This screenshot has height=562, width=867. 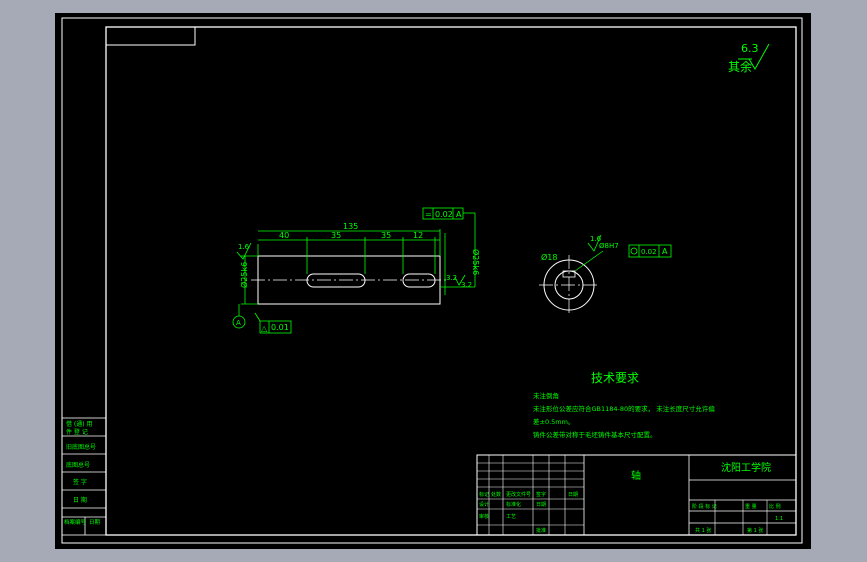 What do you see at coordinates (244, 275) in the screenshot?
I see `dim-diameter-left: Ø25k6` at bounding box center [244, 275].